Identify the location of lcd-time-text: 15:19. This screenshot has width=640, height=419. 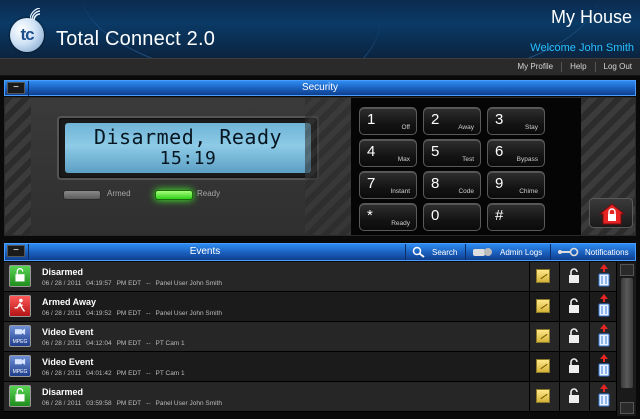
(188, 158).